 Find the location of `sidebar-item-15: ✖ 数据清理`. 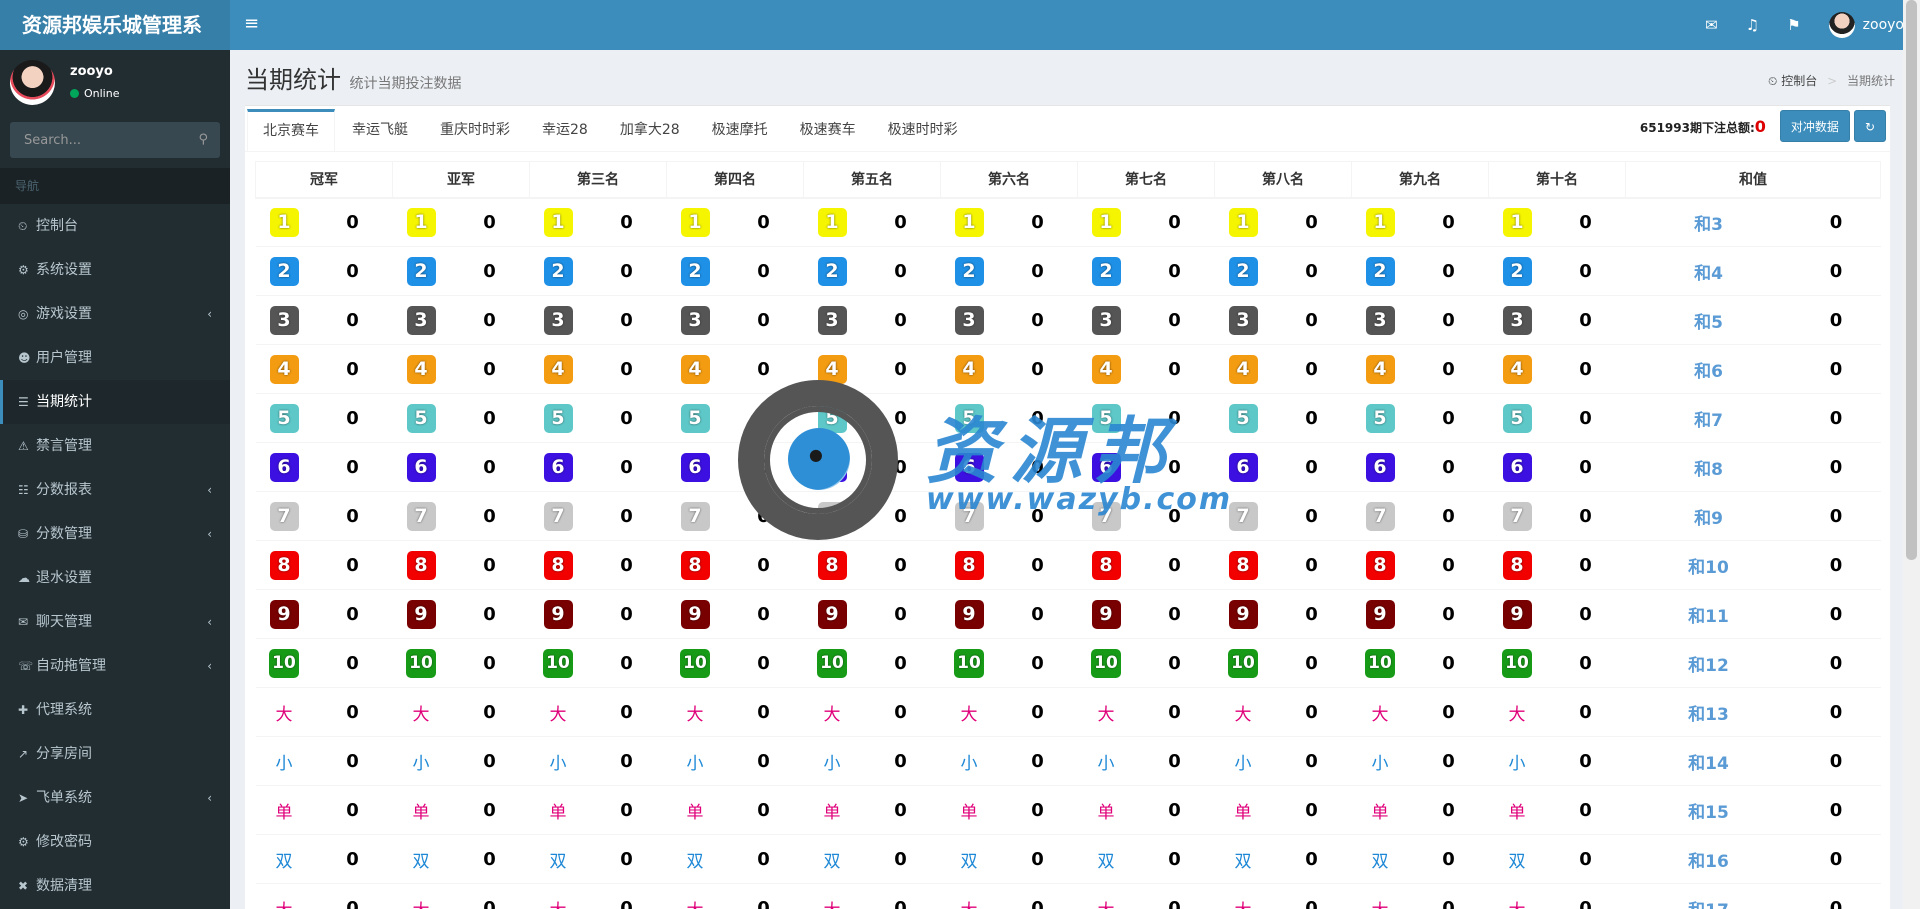

sidebar-item-15: ✖ 数据清理 is located at coordinates (115, 886).